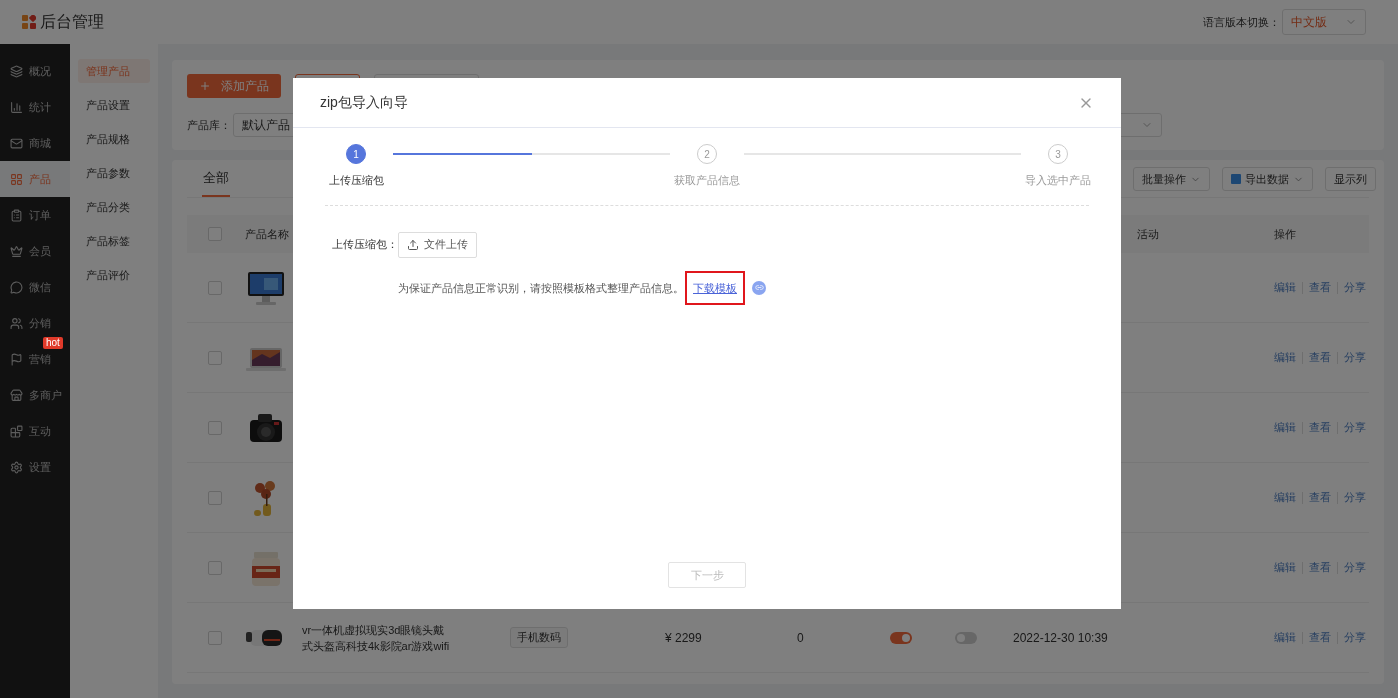 Image resolution: width=1398 pixels, height=698 pixels. I want to click on column-header: 活动, so click(1148, 234).